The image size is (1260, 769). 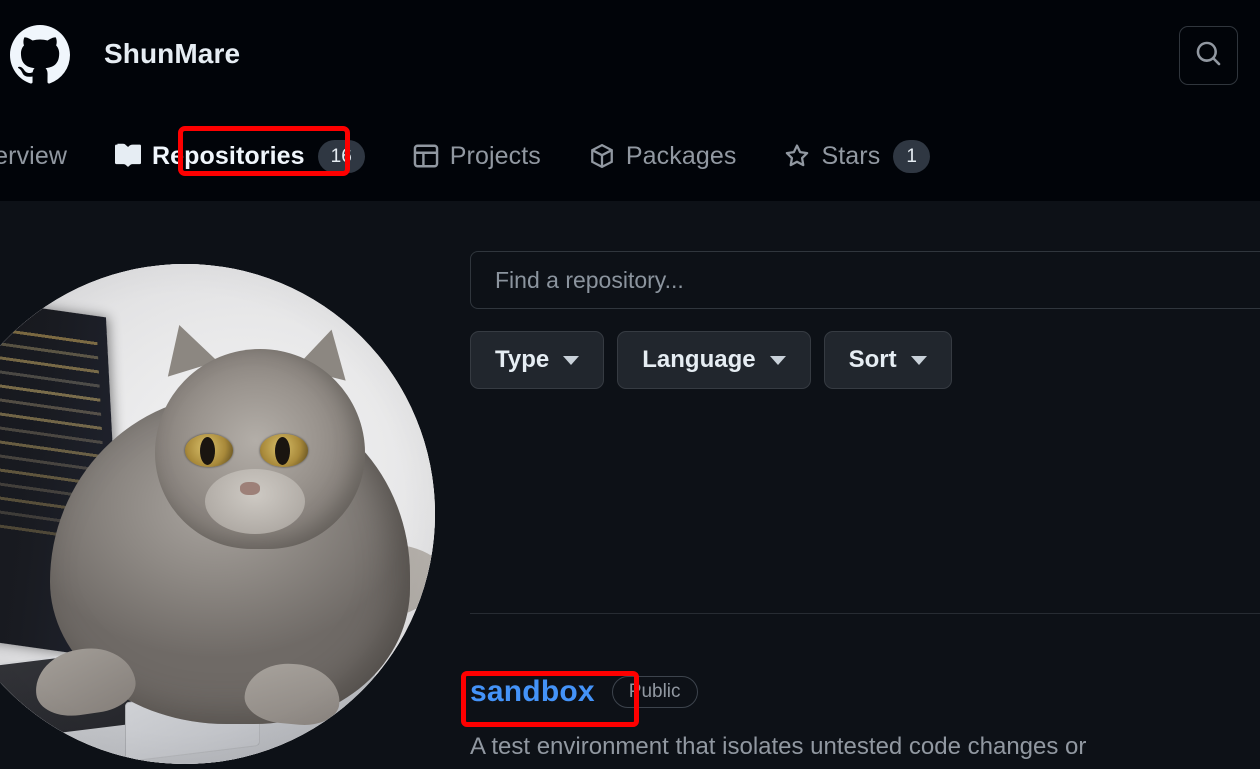 I want to click on filter-type-button: Type, so click(x=537, y=360).